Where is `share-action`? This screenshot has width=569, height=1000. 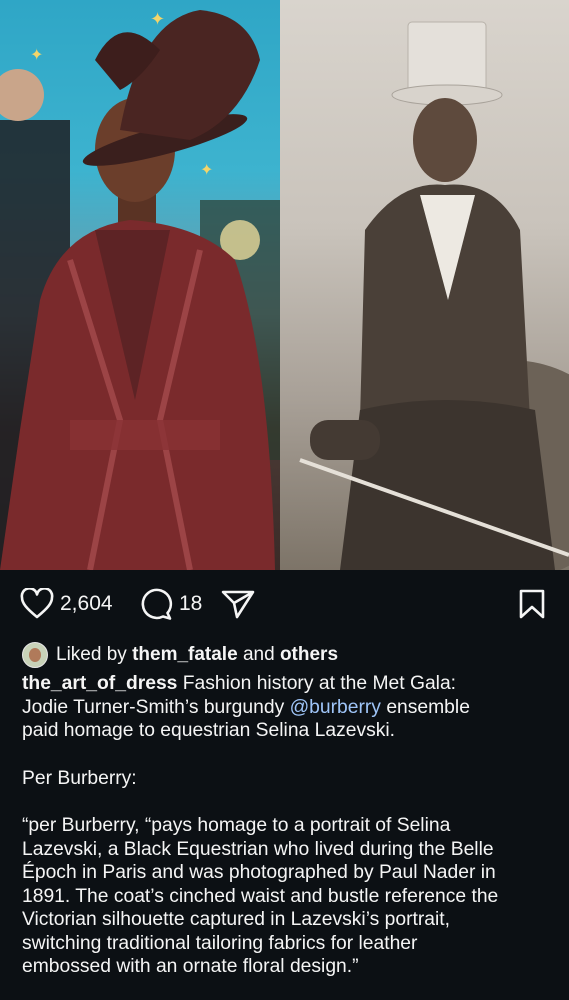 share-action is located at coordinates (238, 604).